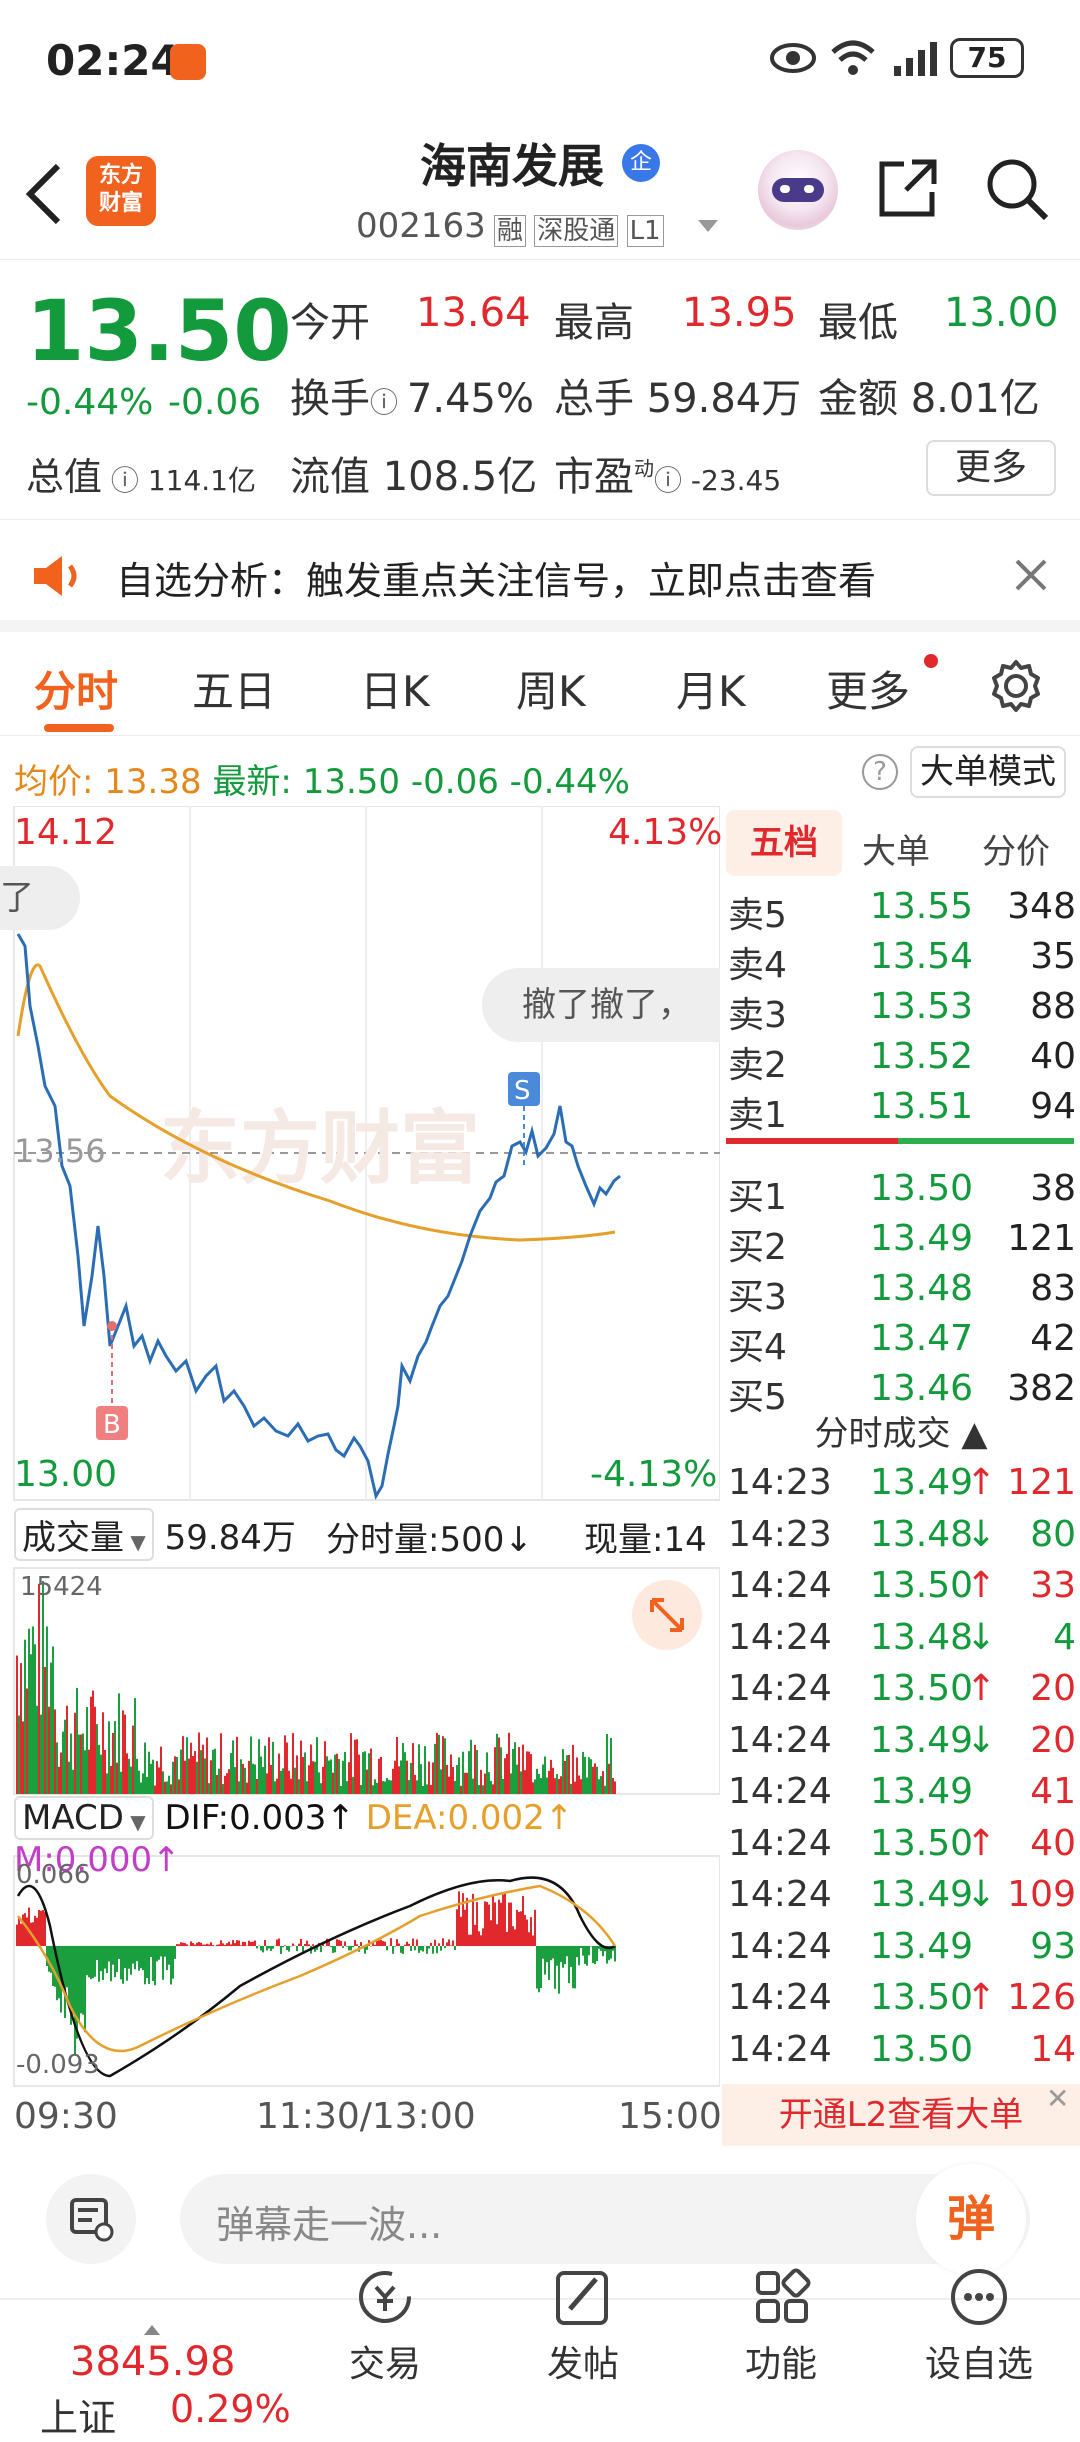 The height and width of the screenshot is (2442, 1080). I want to click on nav-post: 发帖, so click(583, 2326).